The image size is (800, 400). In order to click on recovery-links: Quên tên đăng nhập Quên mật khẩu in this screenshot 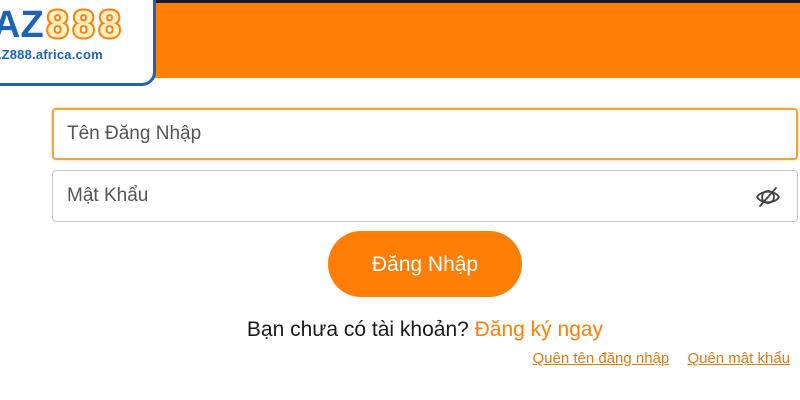, I will do `click(654, 358)`.